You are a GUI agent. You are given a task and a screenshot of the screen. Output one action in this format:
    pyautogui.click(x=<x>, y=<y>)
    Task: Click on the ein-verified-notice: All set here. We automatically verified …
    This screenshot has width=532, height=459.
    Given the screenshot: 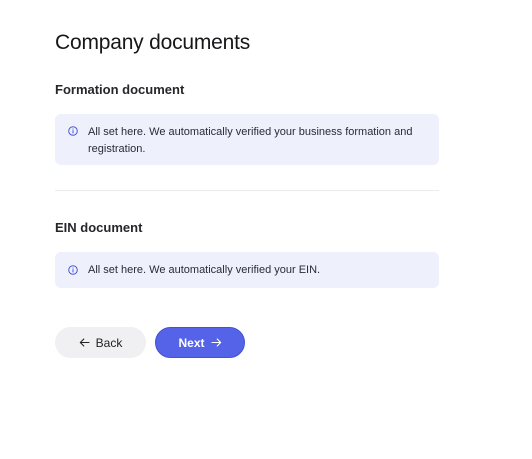 What is the action you would take?
    pyautogui.click(x=247, y=270)
    